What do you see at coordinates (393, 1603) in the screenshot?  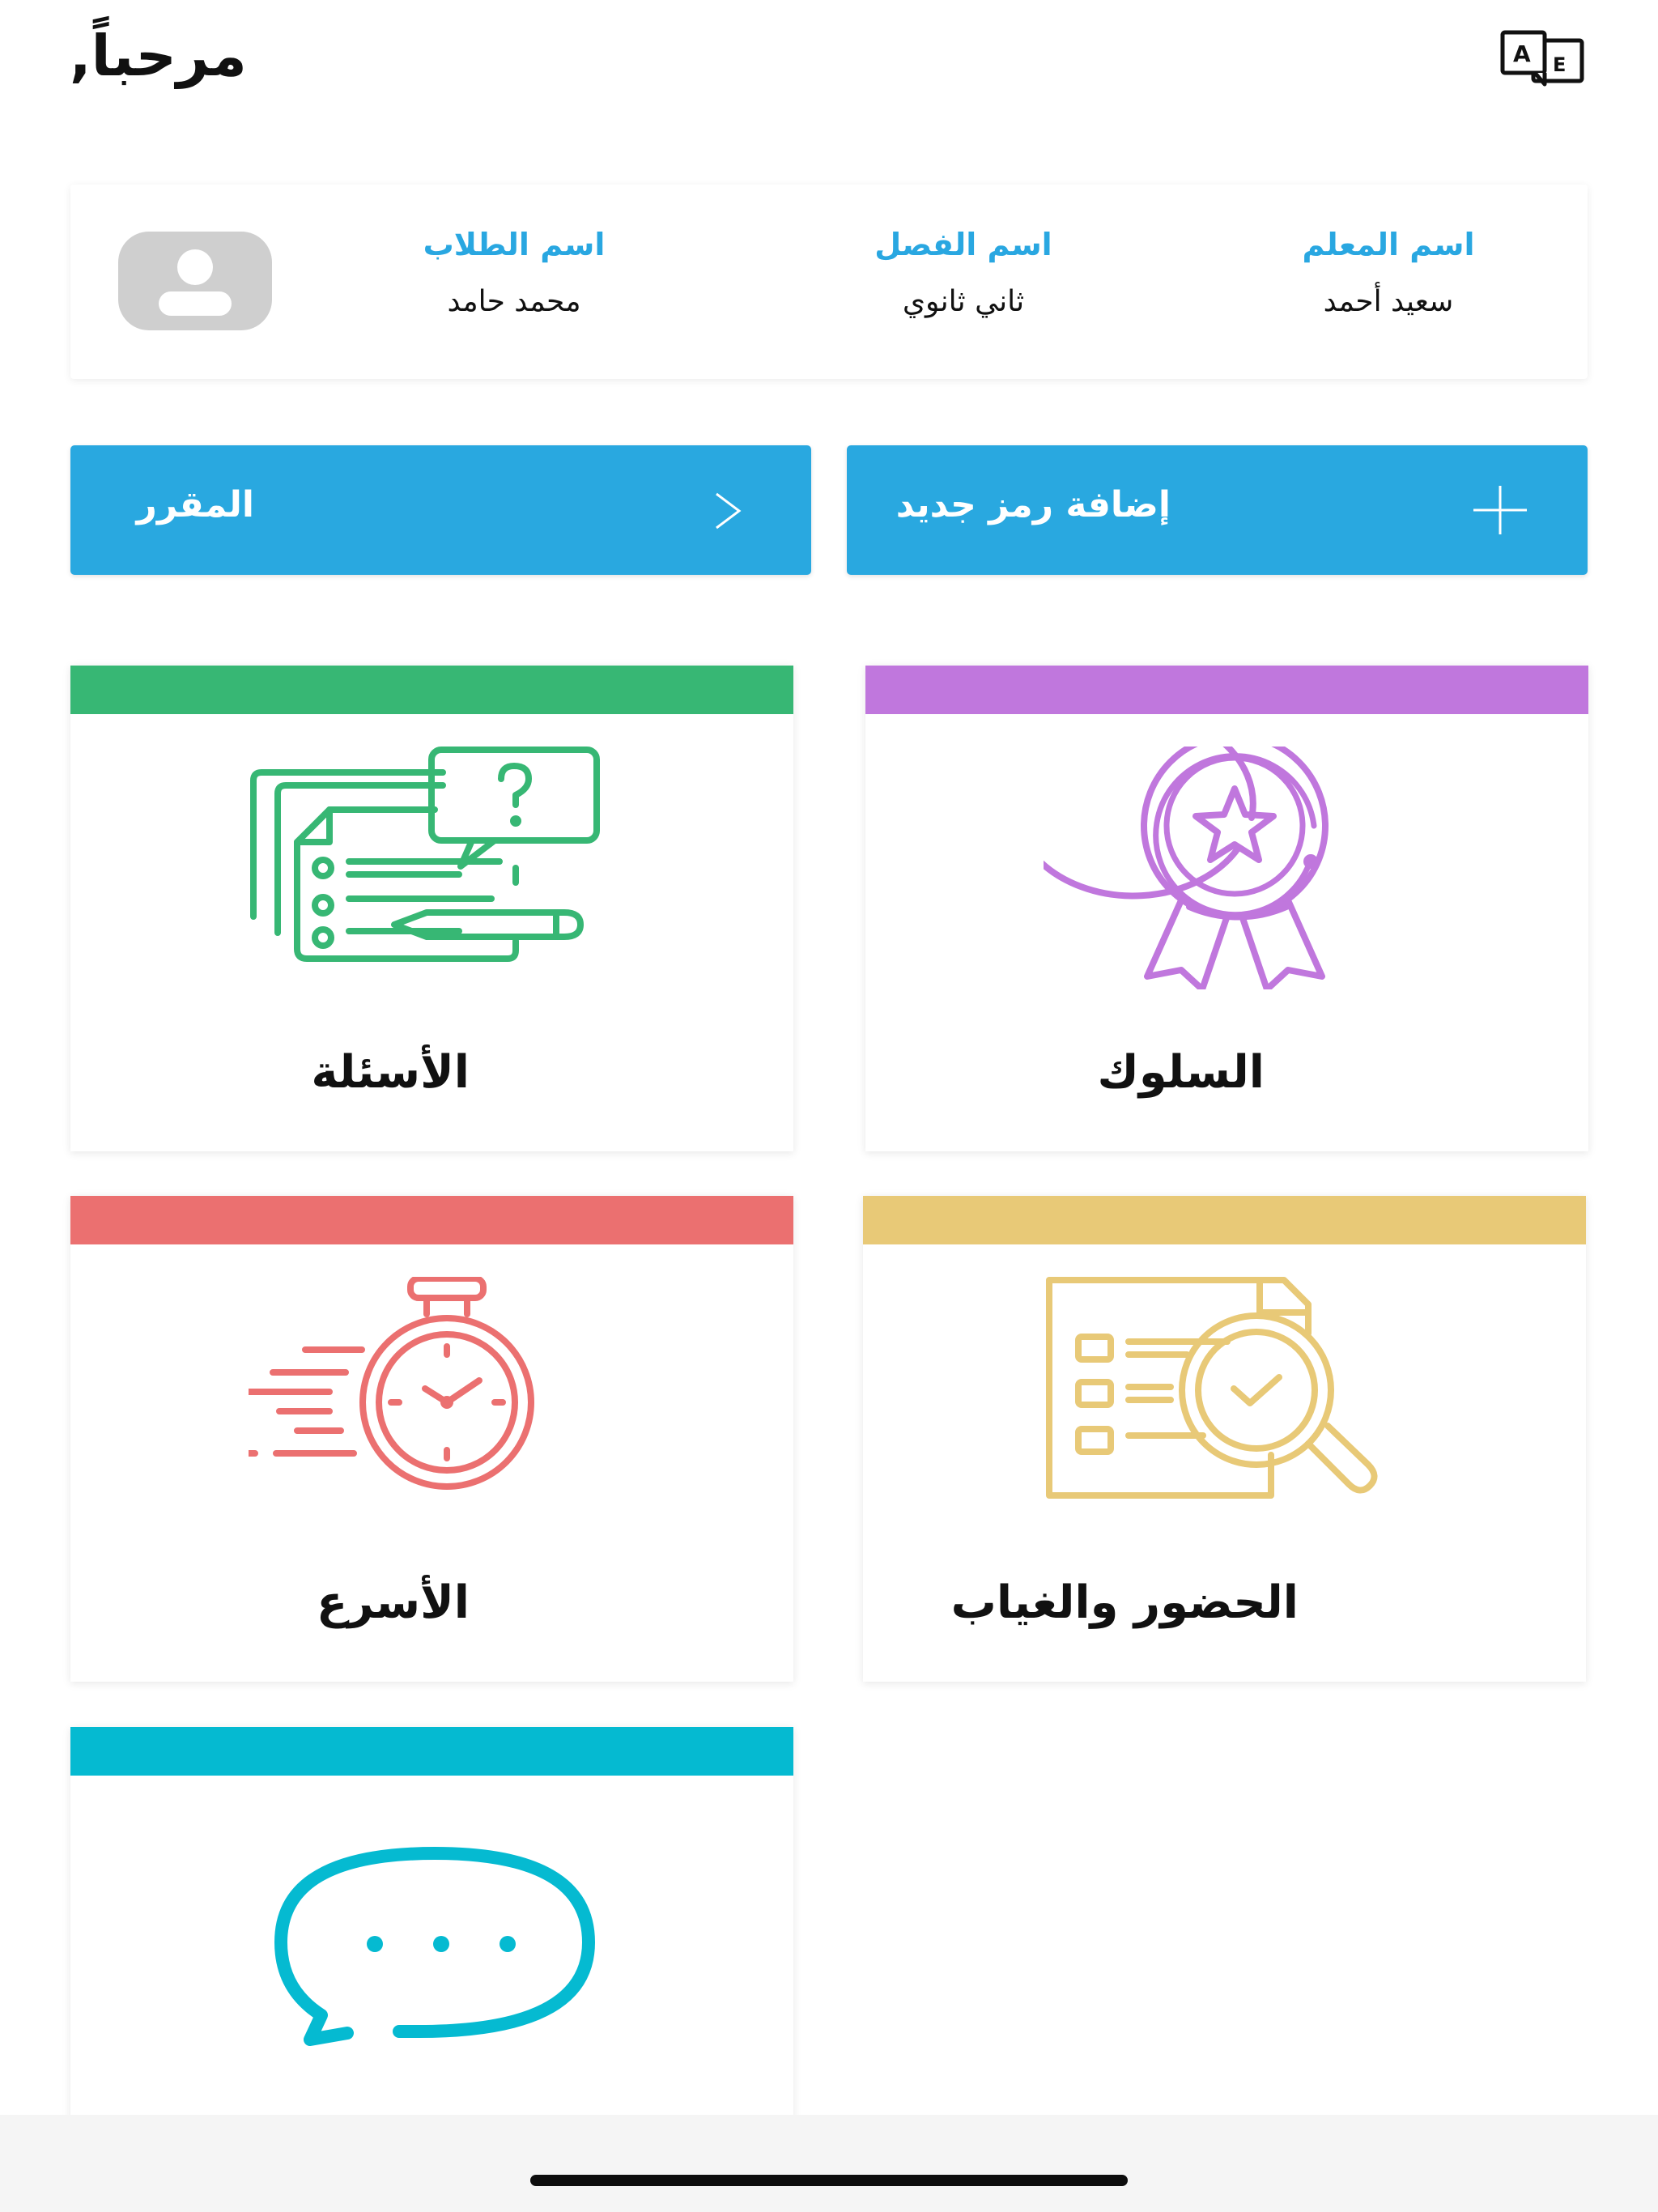 I see `tile-title: الأسرع` at bounding box center [393, 1603].